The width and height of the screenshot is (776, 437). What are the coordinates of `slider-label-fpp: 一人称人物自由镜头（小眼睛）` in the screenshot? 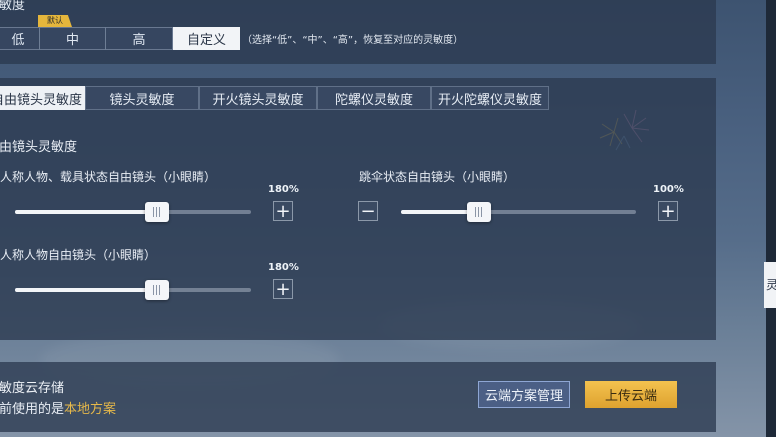 It's located at (78, 255).